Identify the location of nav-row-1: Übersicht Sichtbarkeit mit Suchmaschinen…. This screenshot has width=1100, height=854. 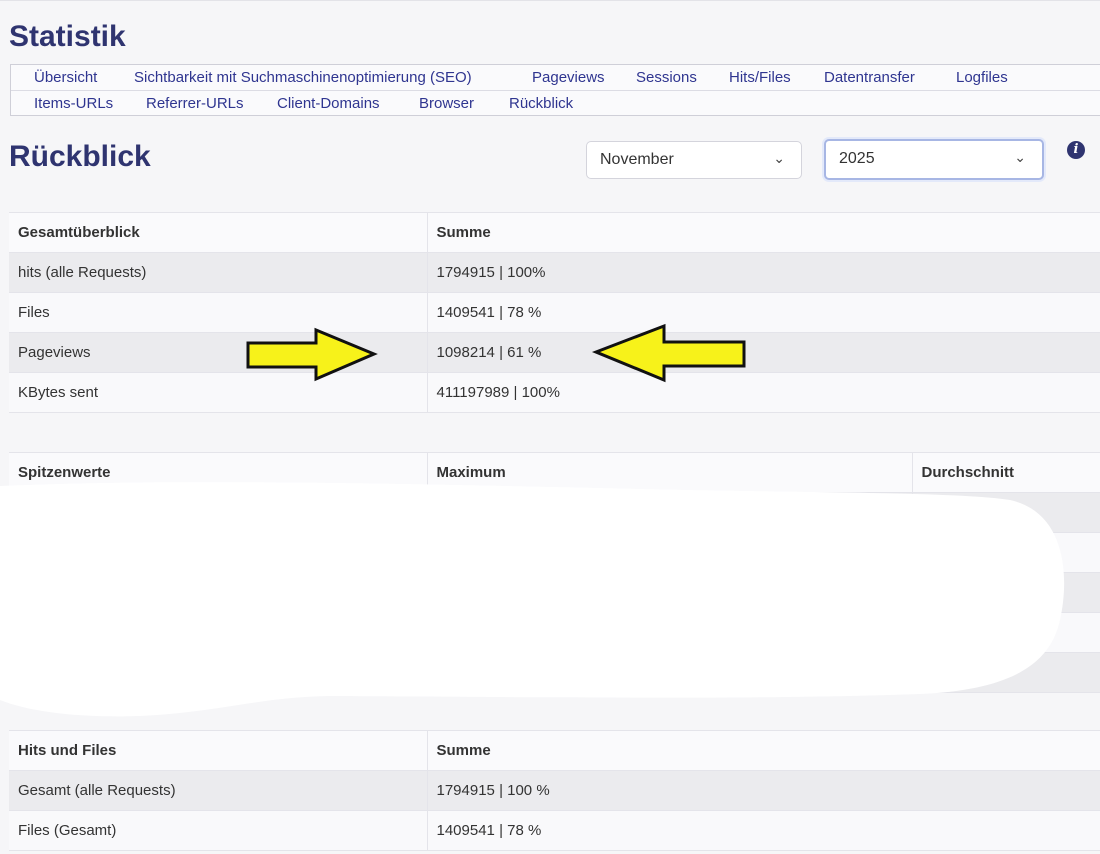
(555, 78).